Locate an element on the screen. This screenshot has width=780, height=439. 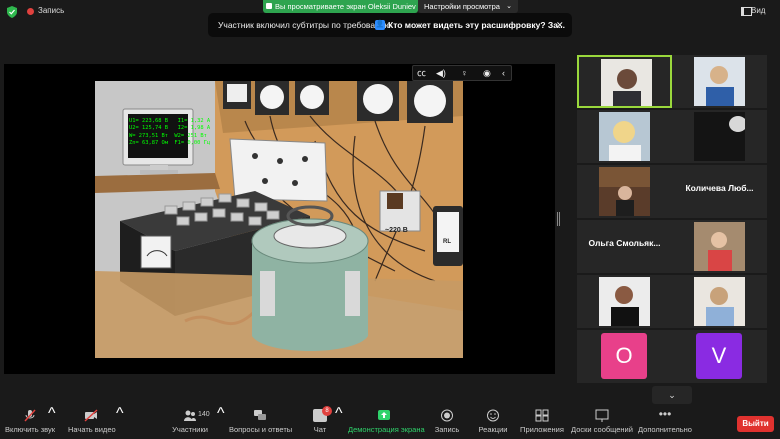
microphone-icon: ♀ is located at coordinates (464, 73).